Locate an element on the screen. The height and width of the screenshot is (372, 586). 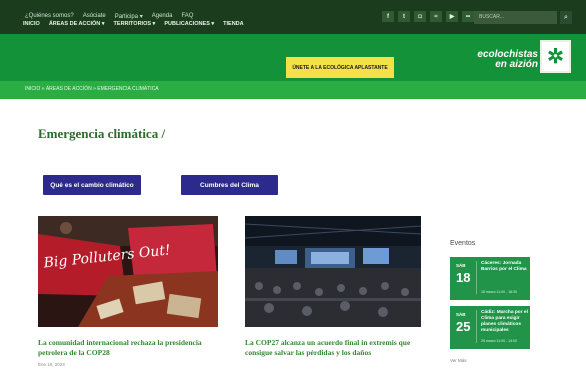
conference-photo is located at coordinates (333, 271).